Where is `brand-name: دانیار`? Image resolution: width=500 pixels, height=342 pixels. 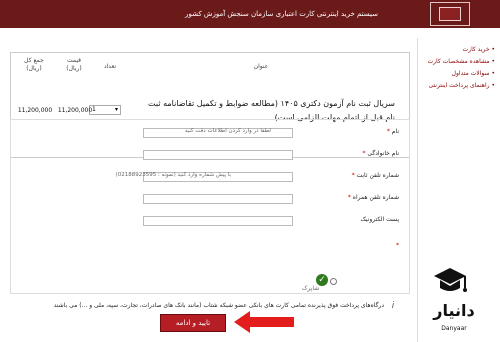
brand-name: دانیار is located at coordinates (454, 310).